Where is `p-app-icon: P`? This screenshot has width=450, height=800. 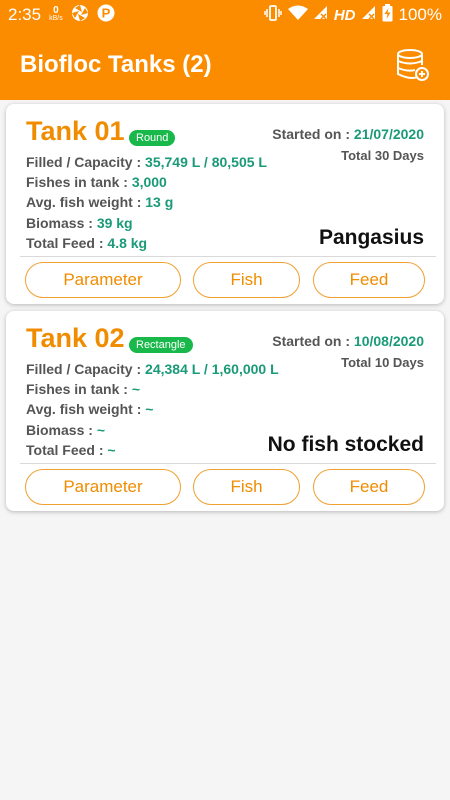
p-app-icon: P is located at coordinates (106, 15).